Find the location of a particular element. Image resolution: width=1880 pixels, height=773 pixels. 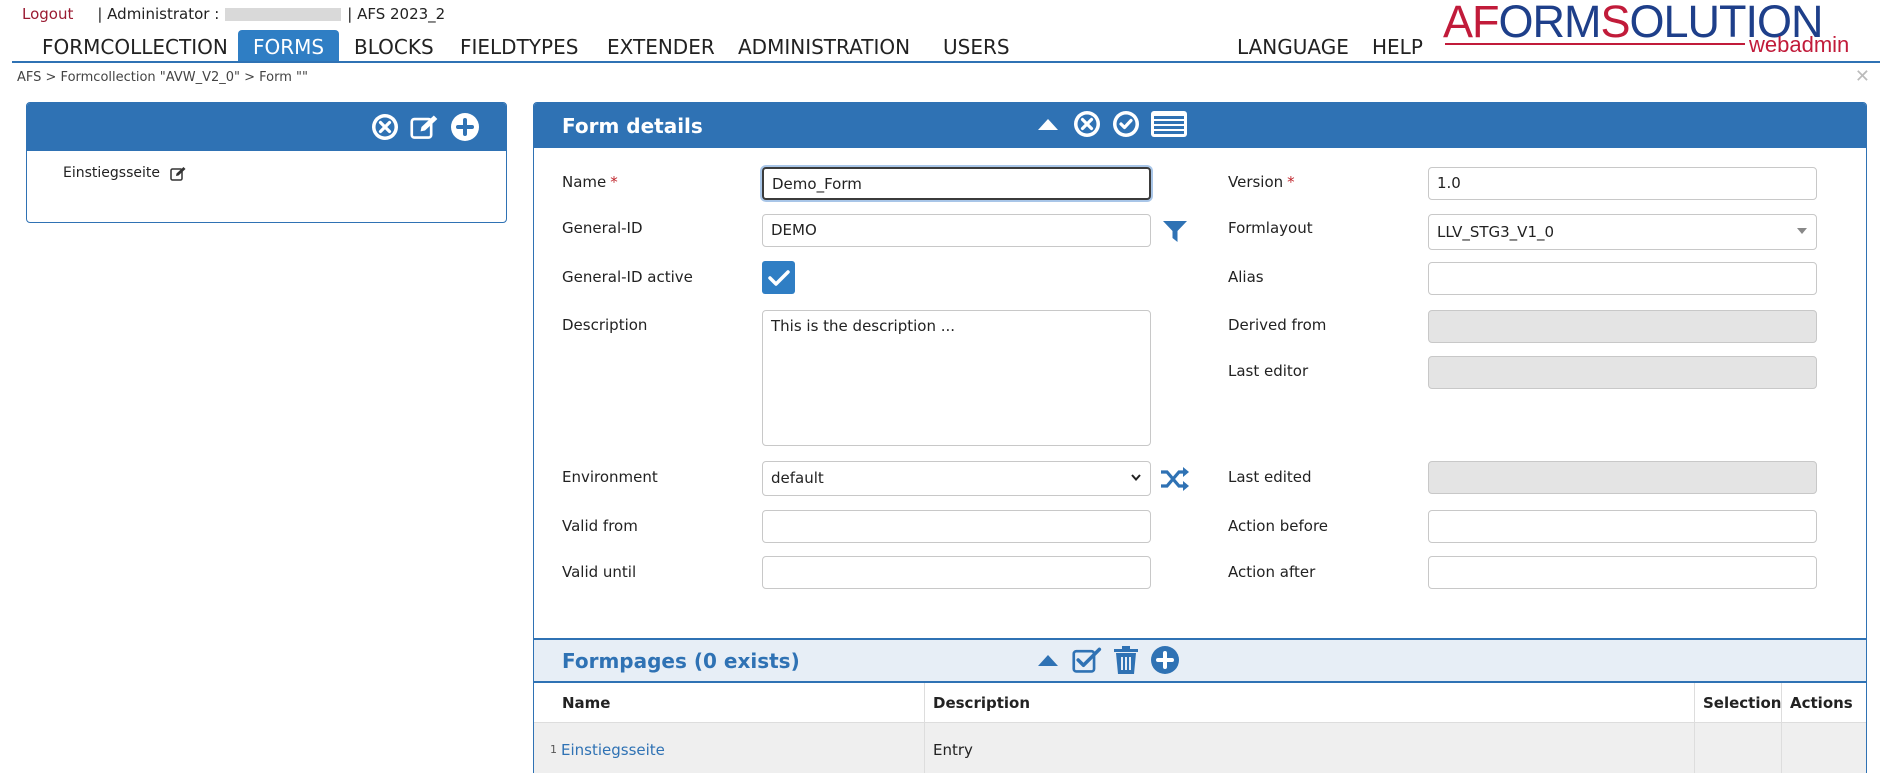

form-details-header: Form details is located at coordinates (1200, 125).